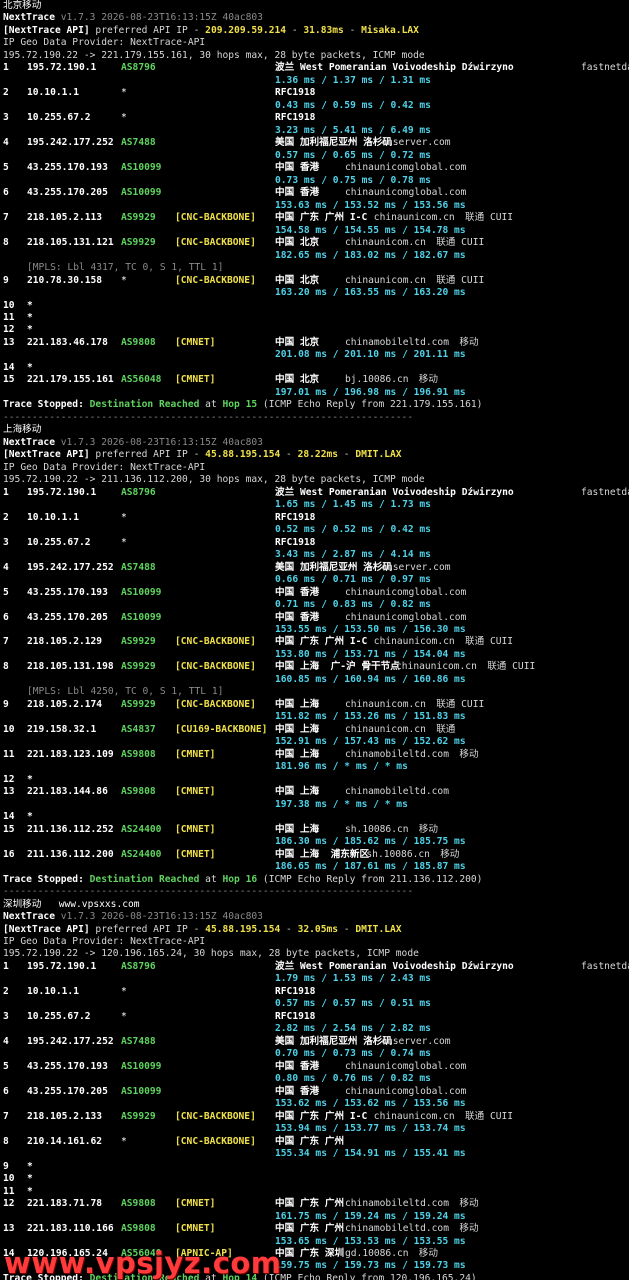 This screenshot has width=629, height=1280. What do you see at coordinates (378, 929) in the screenshot?
I see `api-node: DMIT.LAX` at bounding box center [378, 929].